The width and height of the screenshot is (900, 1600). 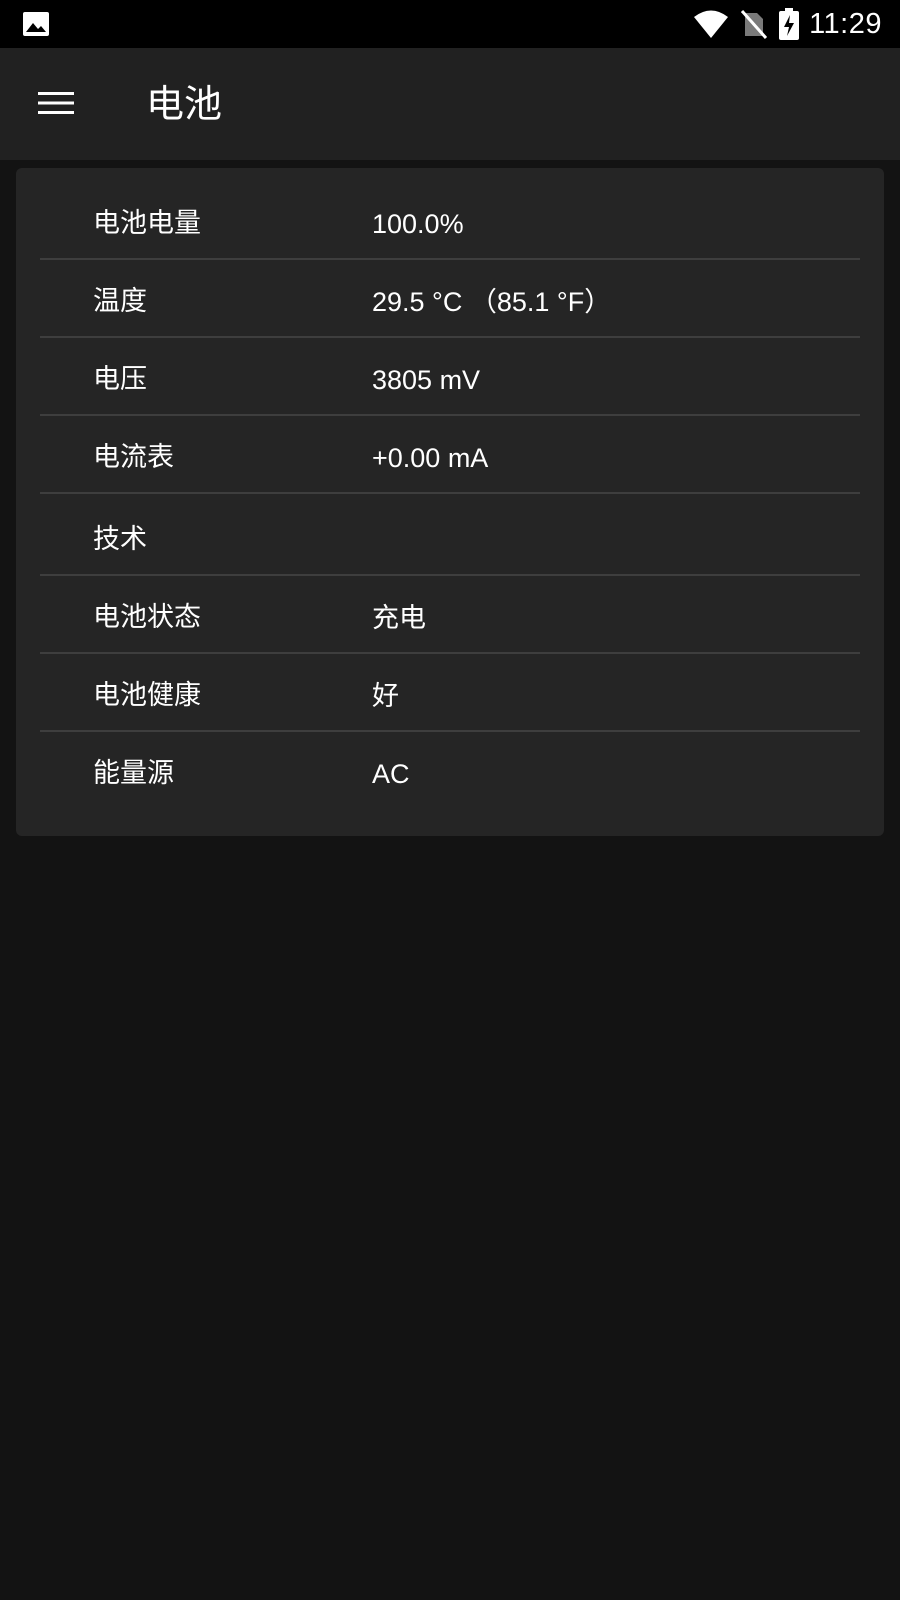 What do you see at coordinates (426, 380) in the screenshot?
I see `row-value: 3805 mV` at bounding box center [426, 380].